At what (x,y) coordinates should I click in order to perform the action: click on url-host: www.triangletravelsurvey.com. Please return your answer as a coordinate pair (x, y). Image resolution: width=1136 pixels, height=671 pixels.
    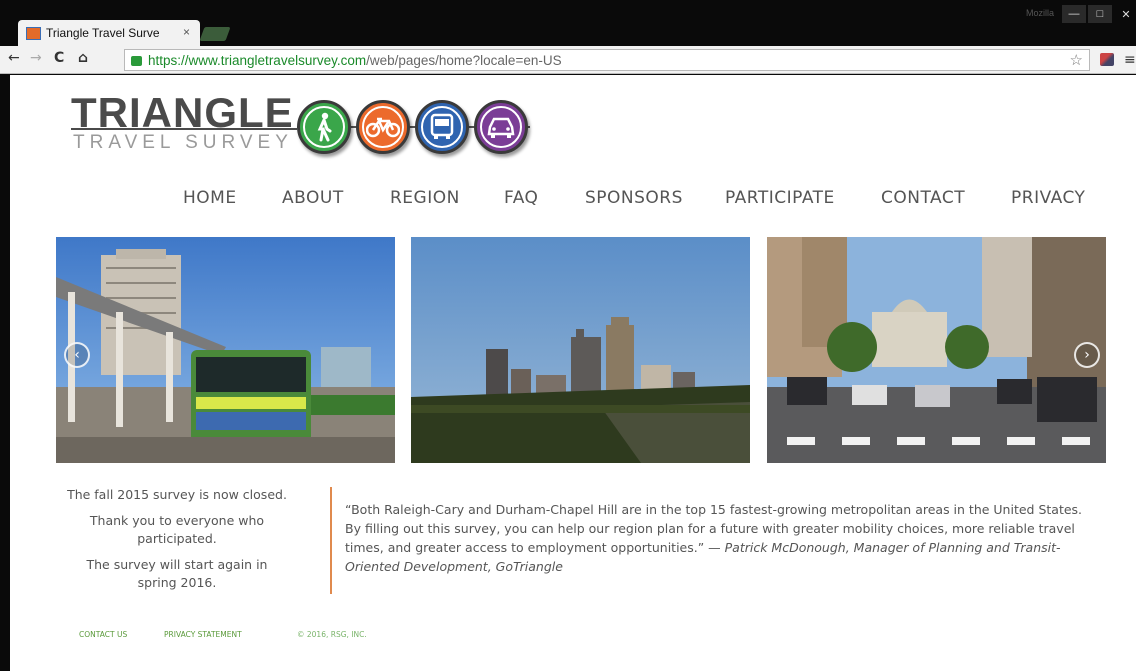
    Looking at the image, I should click on (277, 60).